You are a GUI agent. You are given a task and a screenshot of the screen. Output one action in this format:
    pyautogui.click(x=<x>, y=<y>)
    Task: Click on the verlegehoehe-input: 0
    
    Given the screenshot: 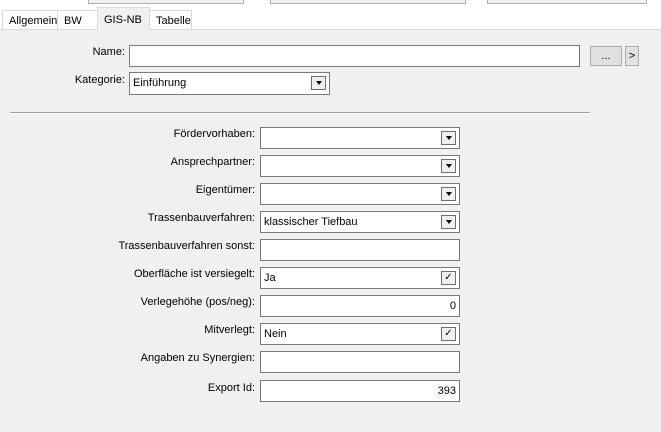 What is the action you would take?
    pyautogui.click(x=360, y=306)
    